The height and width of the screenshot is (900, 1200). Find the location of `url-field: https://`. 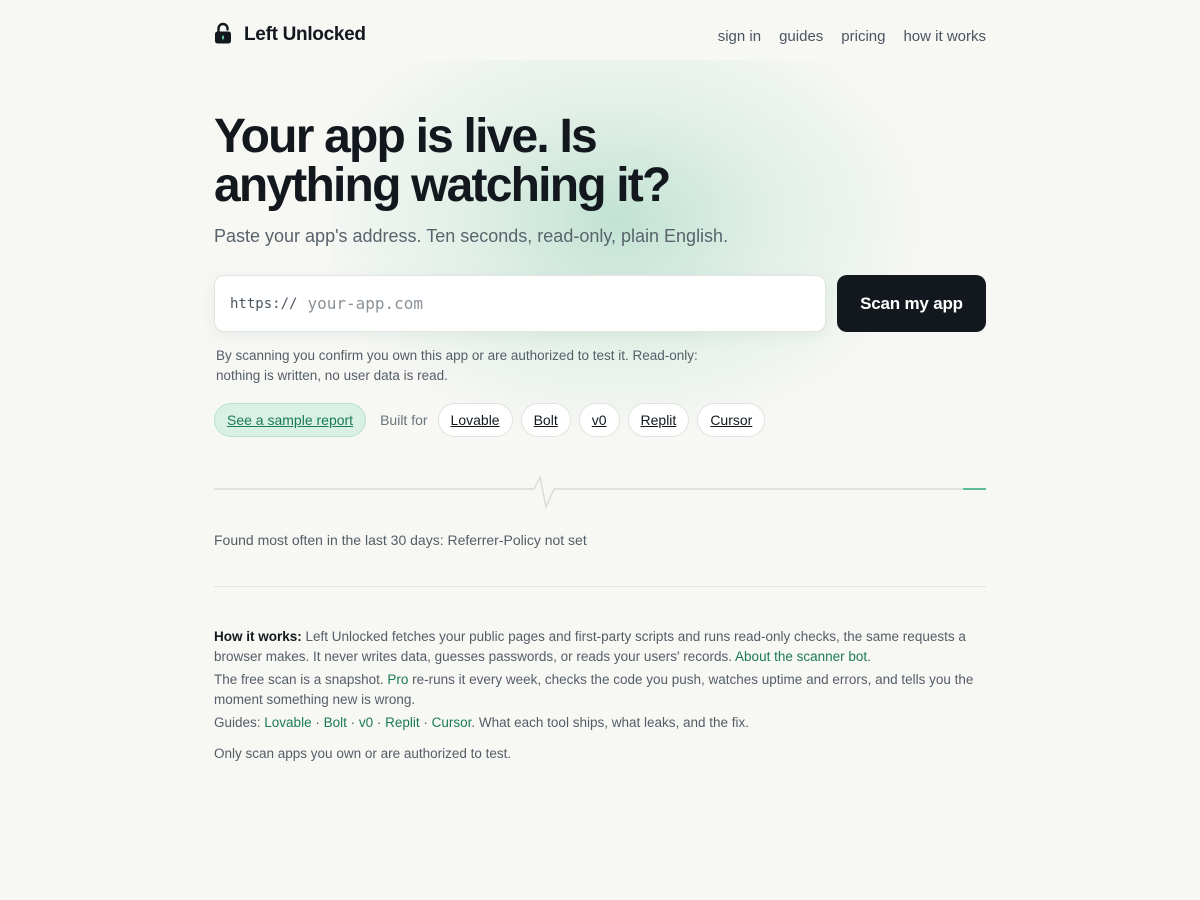

url-field: https:// is located at coordinates (520, 303).